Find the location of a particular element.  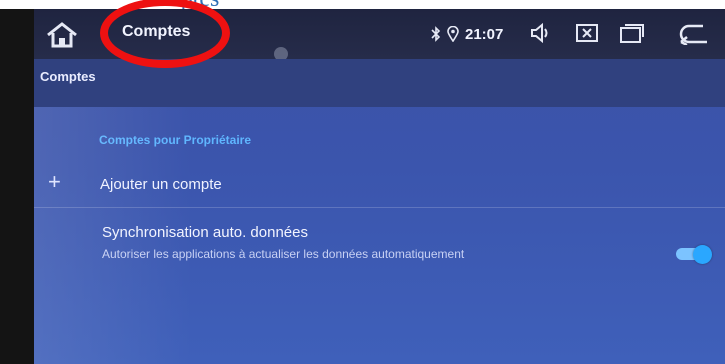

toggle-thumb is located at coordinates (702, 254).